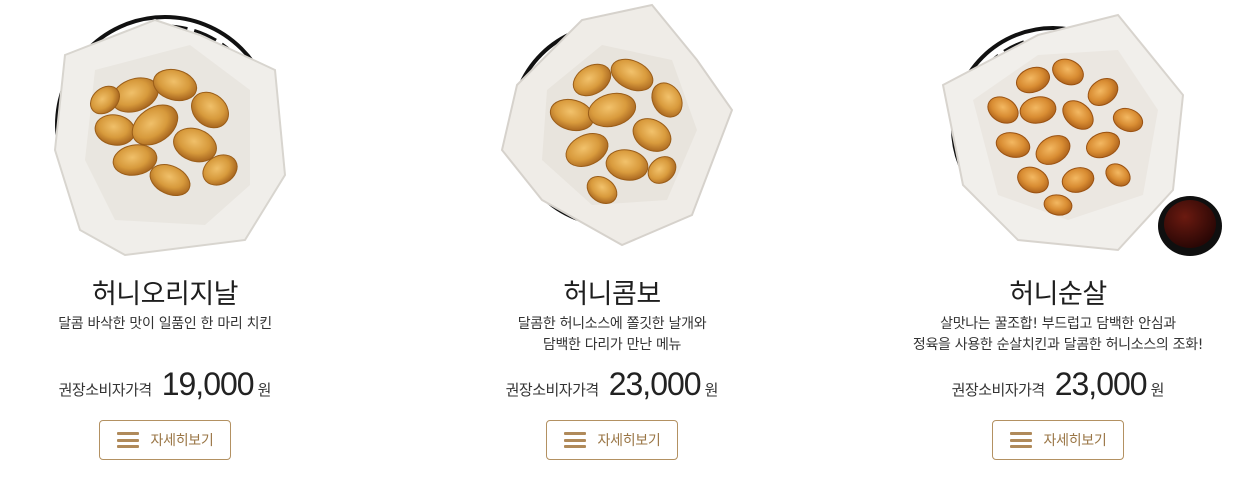 Image resolution: width=1252 pixels, height=482 pixels. What do you see at coordinates (165, 324) in the screenshot?
I see `product-description-line: 달콤 바삭한 맛이 일품인 한 마리 치킨` at bounding box center [165, 324].